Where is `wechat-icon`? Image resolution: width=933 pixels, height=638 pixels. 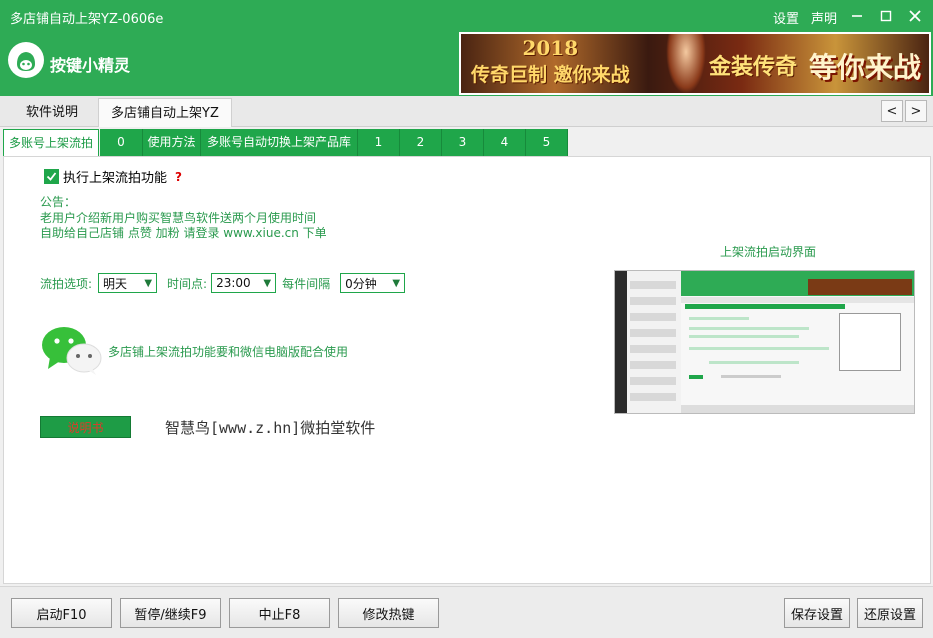 wechat-icon is located at coordinates (72, 350).